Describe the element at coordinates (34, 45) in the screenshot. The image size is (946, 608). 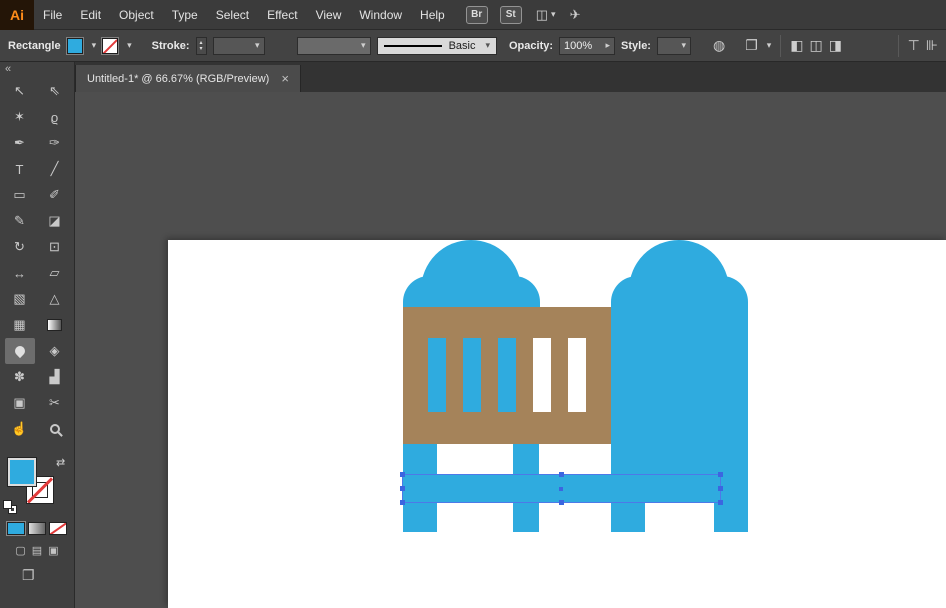
I see `selection-type-label: Rectangle` at that location.